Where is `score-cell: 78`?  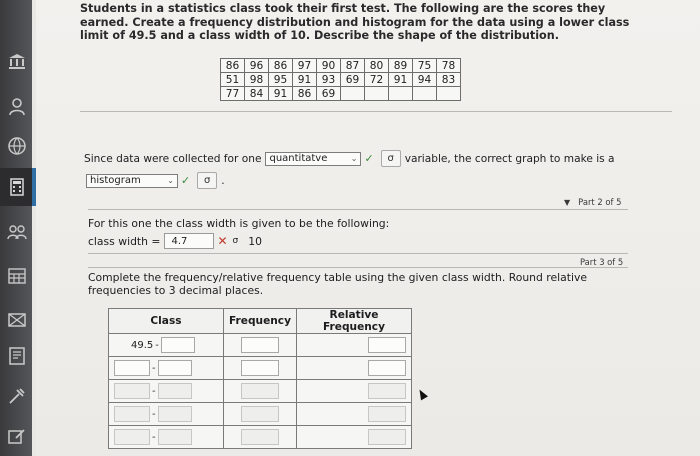 score-cell: 78 is located at coordinates (448, 65).